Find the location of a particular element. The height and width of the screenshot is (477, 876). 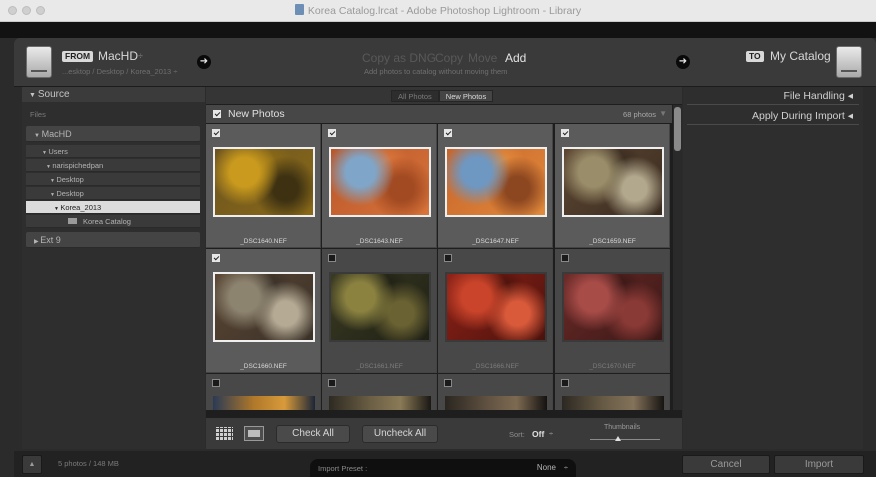

photo-cell: _DSC1661.NEF is located at coordinates (379, 311).